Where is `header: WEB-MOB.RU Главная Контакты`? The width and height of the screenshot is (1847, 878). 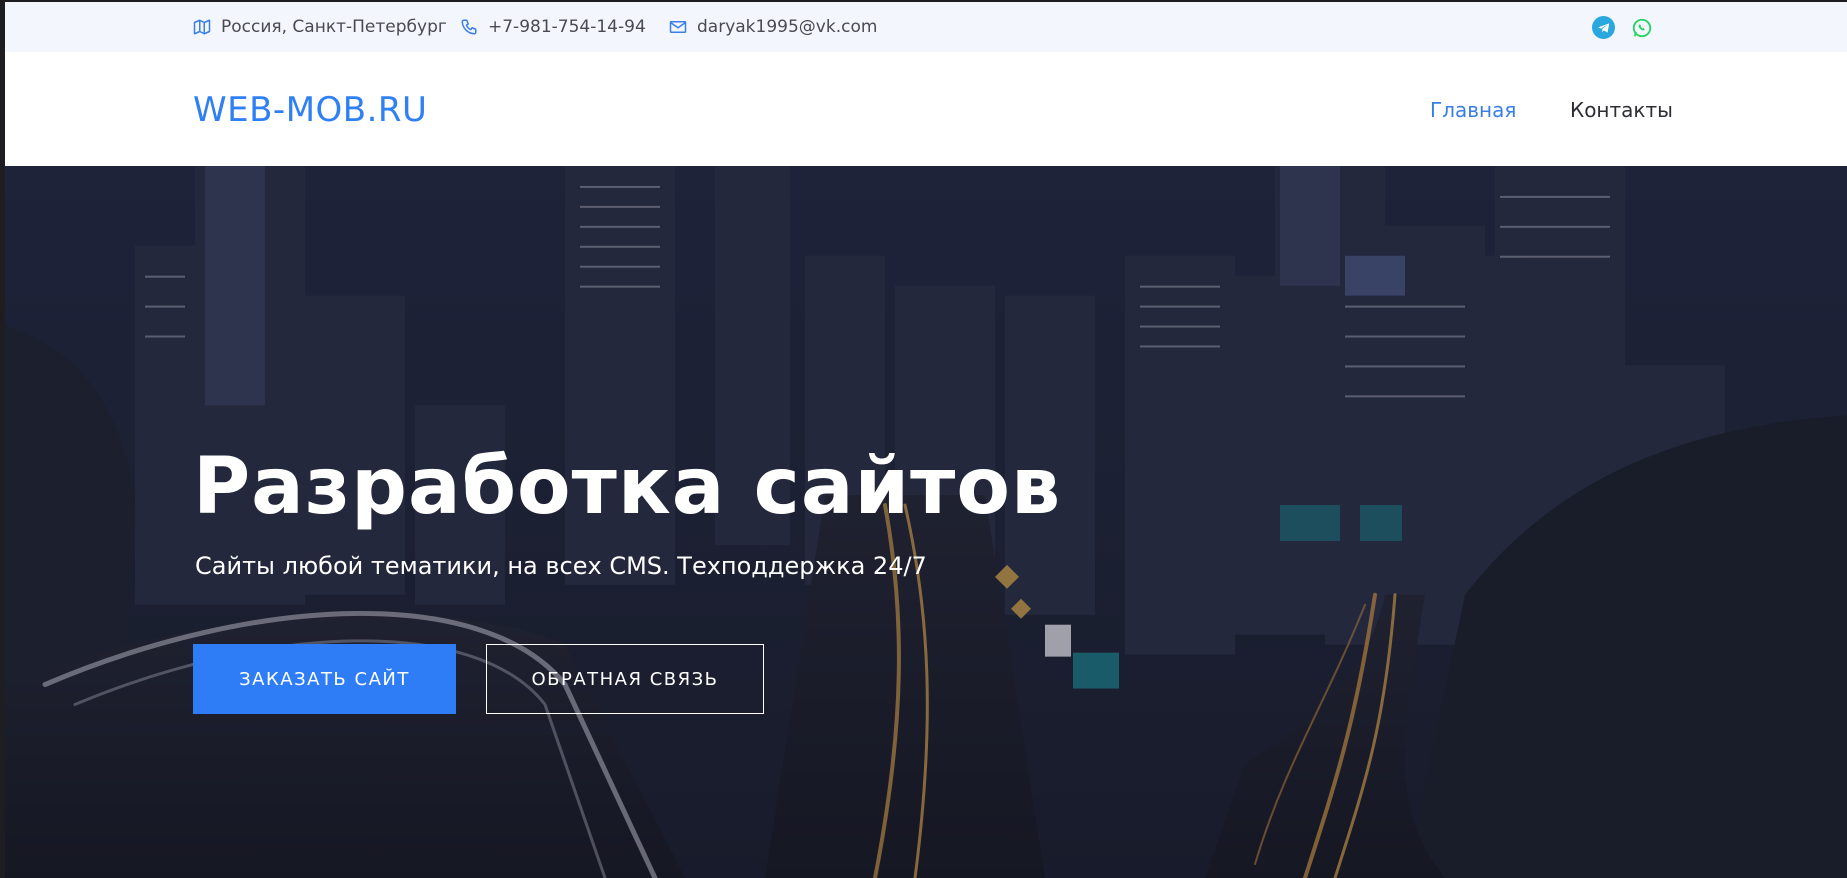 header: WEB-MOB.RU Главная Контакты is located at coordinates (926, 109).